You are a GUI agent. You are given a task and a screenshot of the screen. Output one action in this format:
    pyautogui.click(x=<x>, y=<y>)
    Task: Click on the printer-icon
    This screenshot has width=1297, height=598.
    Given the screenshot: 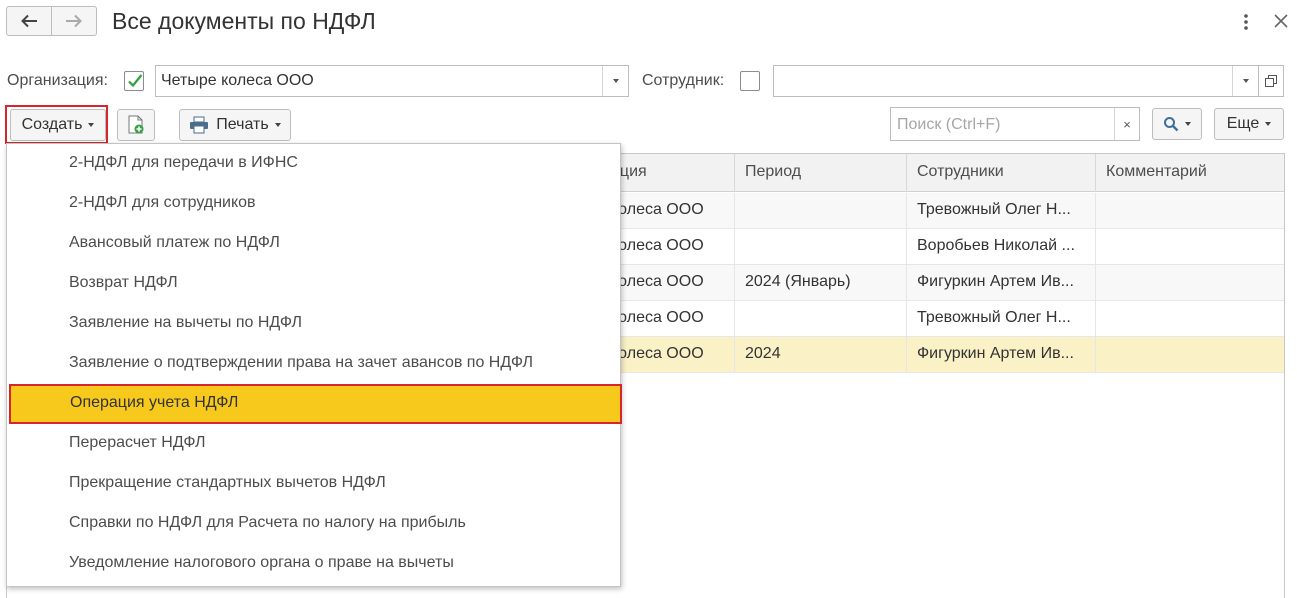 What is the action you would take?
    pyautogui.click(x=199, y=125)
    